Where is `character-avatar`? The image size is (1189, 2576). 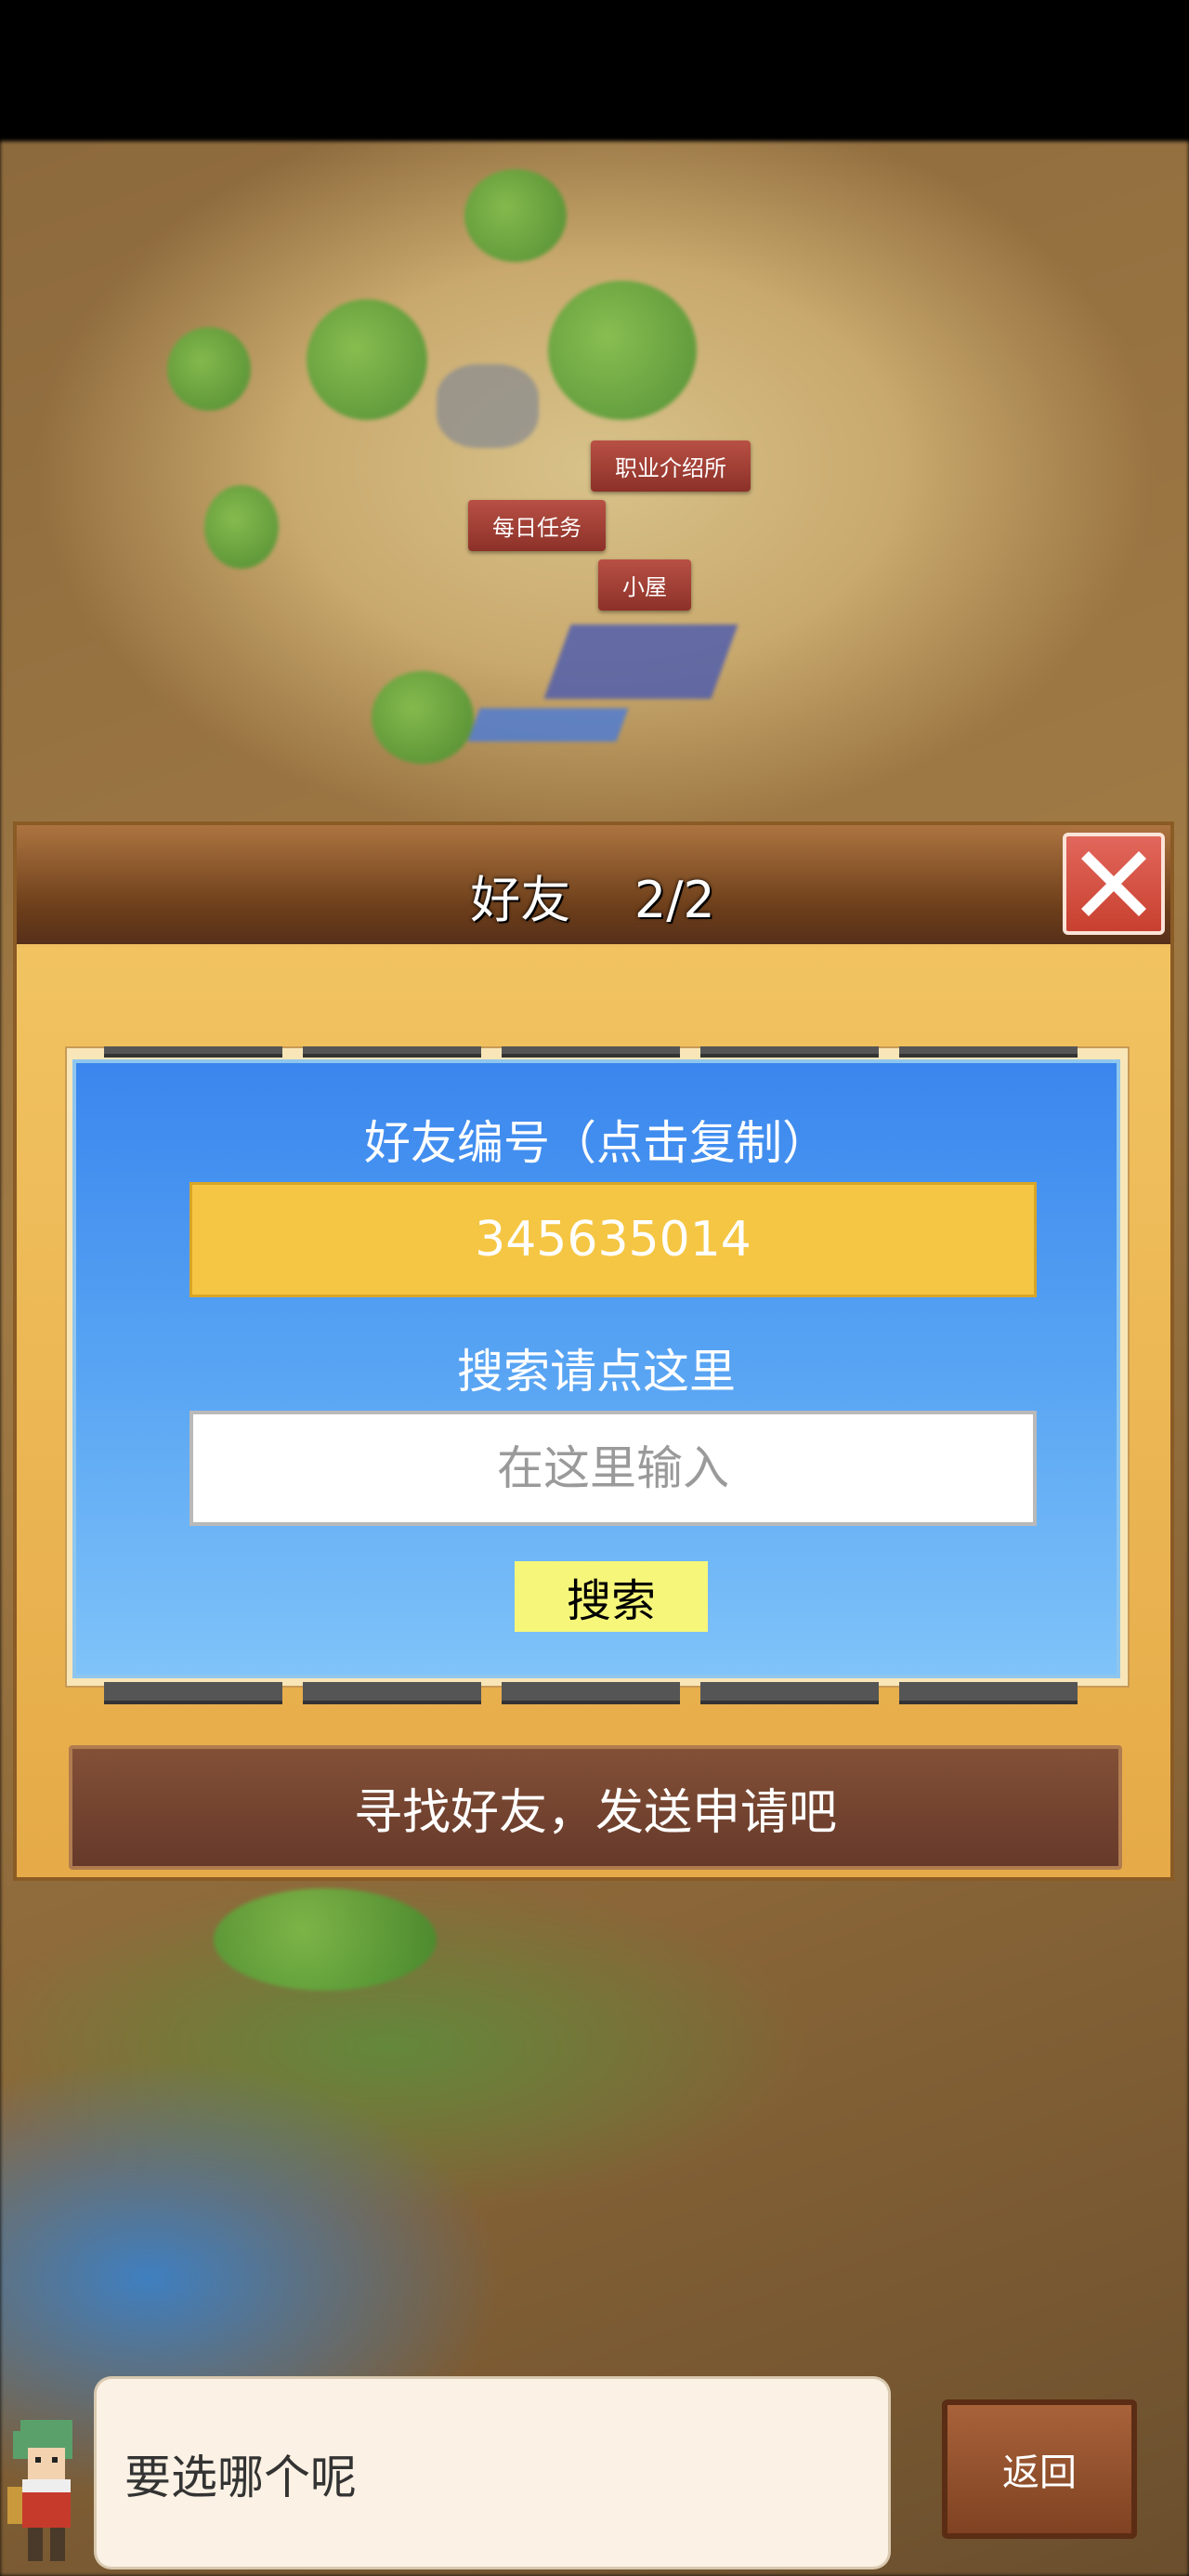 character-avatar is located at coordinates (40, 2490).